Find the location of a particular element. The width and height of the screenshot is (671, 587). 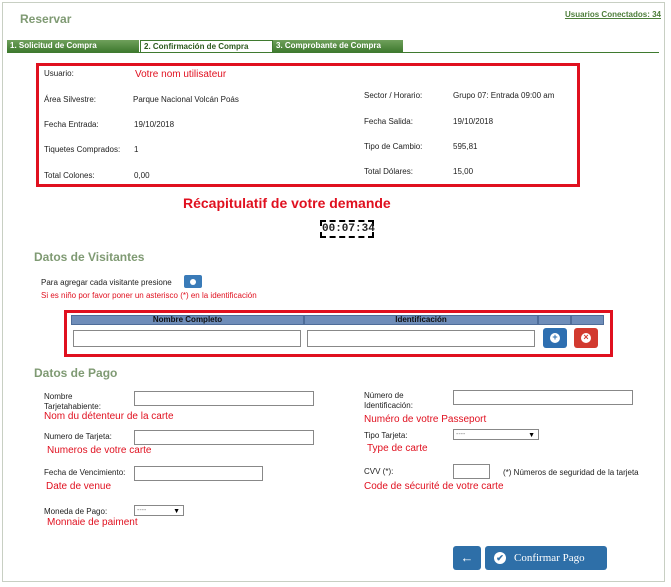

vencimiento-label: Fecha de Vencimiento: is located at coordinates (85, 472).